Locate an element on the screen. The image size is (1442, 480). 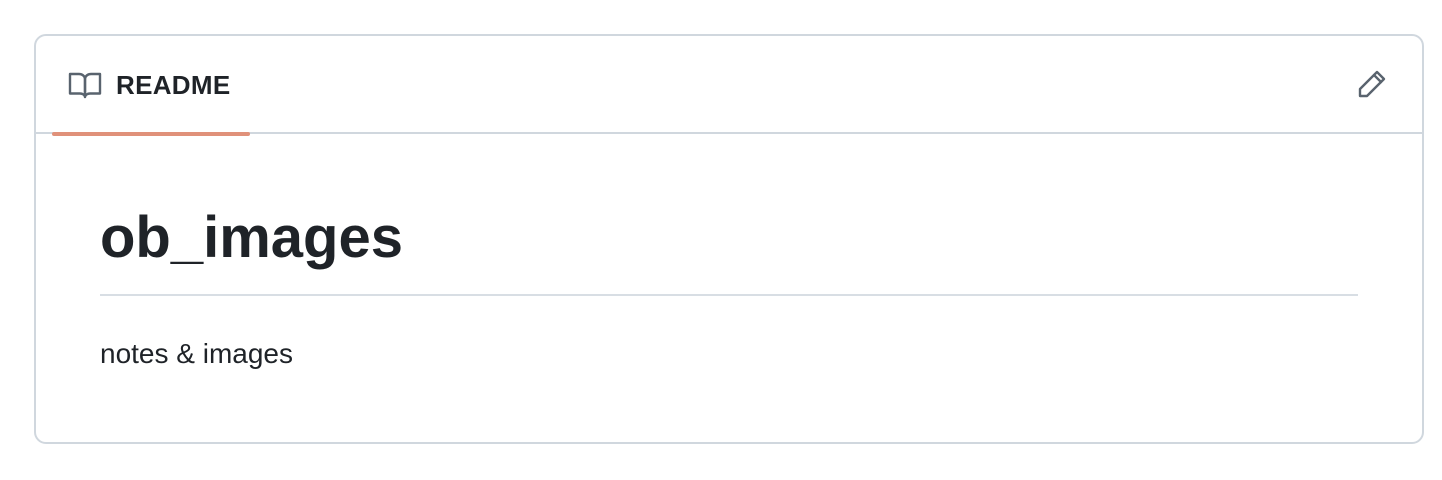
pencil-icon is located at coordinates (1372, 86).